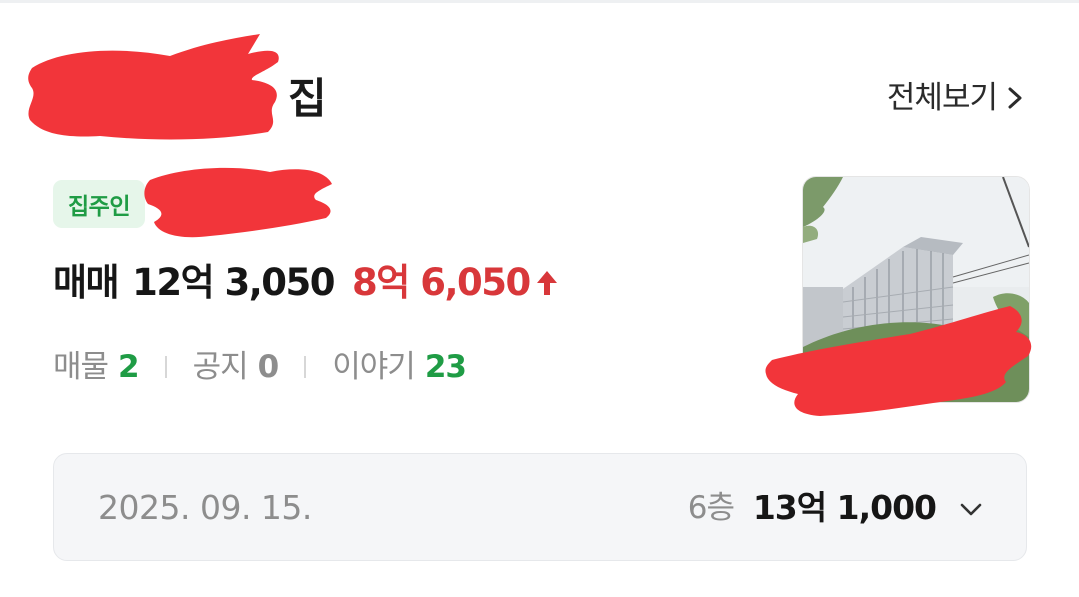  Describe the element at coordinates (307, 98) in the screenshot. I see `page-title: 집` at that location.